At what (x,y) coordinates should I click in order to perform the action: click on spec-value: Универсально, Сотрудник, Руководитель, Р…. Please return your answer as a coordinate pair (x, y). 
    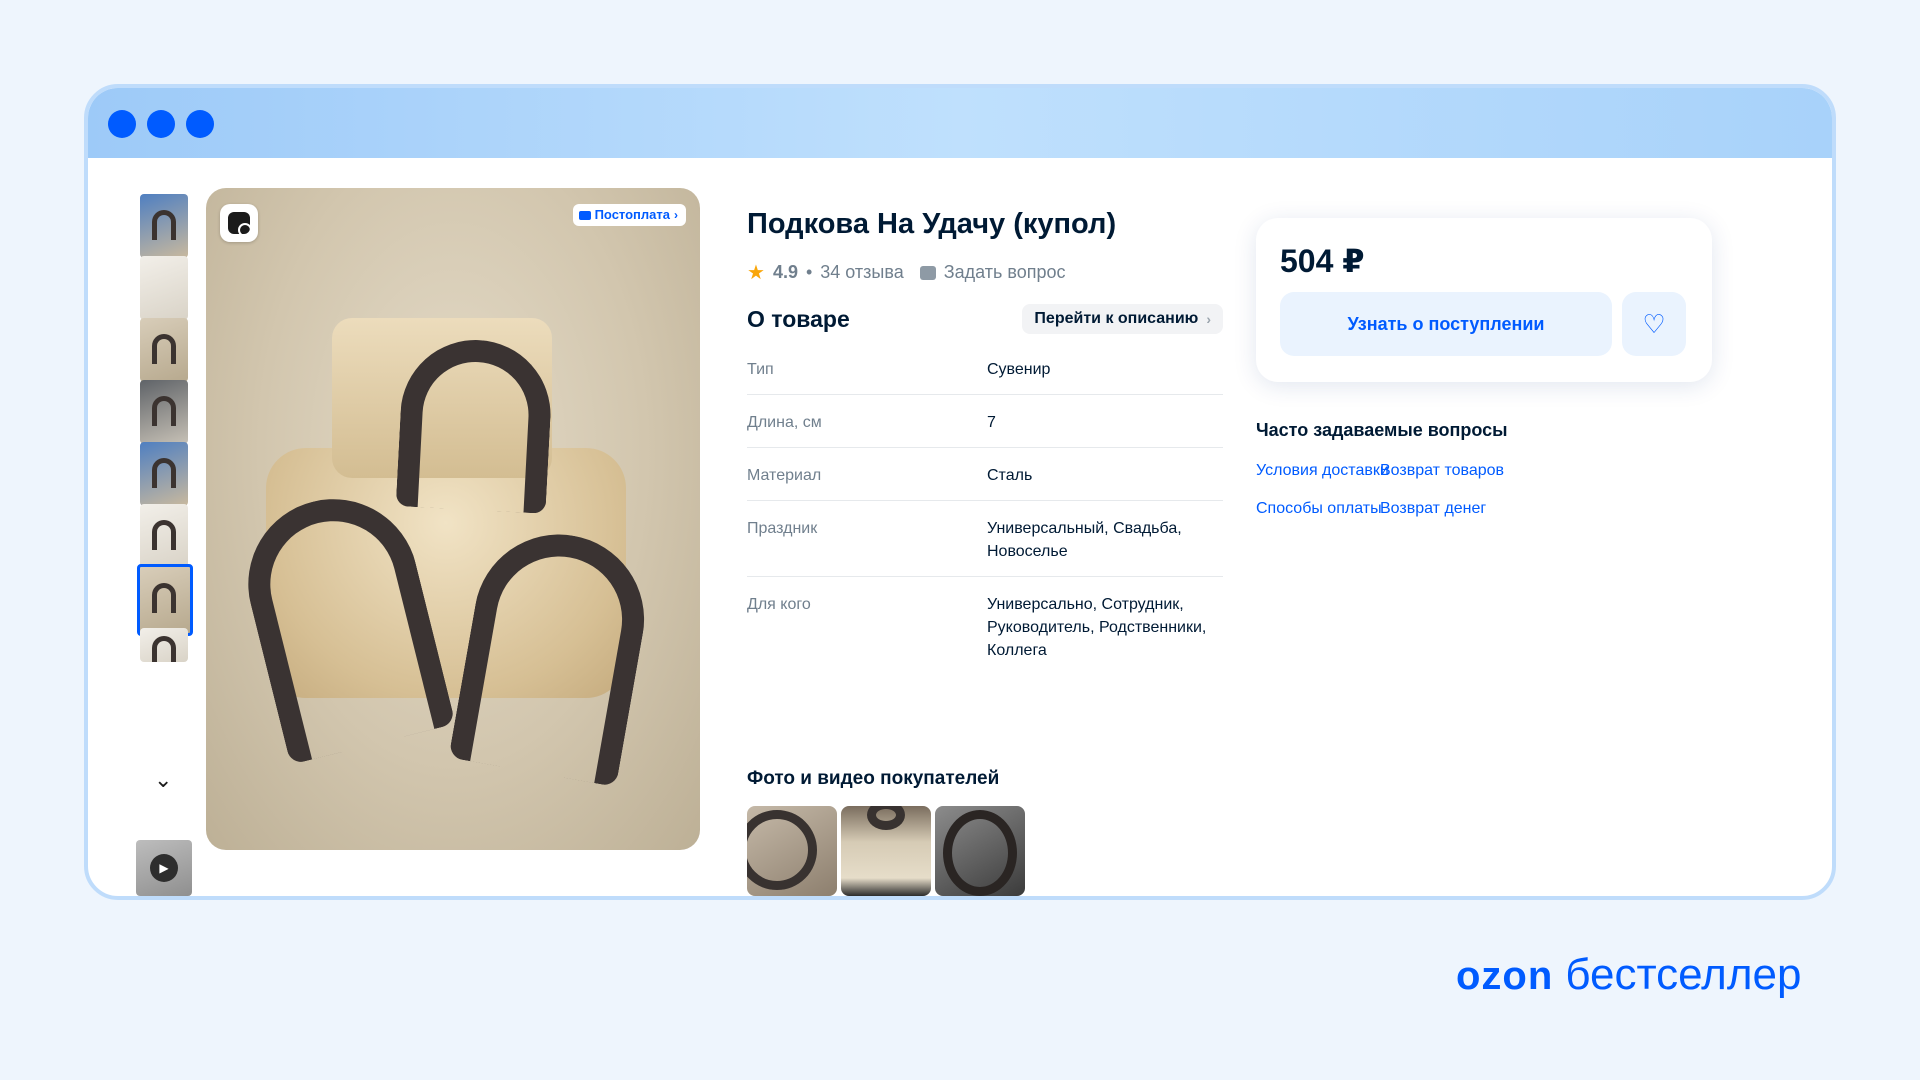
    Looking at the image, I should click on (1097, 627).